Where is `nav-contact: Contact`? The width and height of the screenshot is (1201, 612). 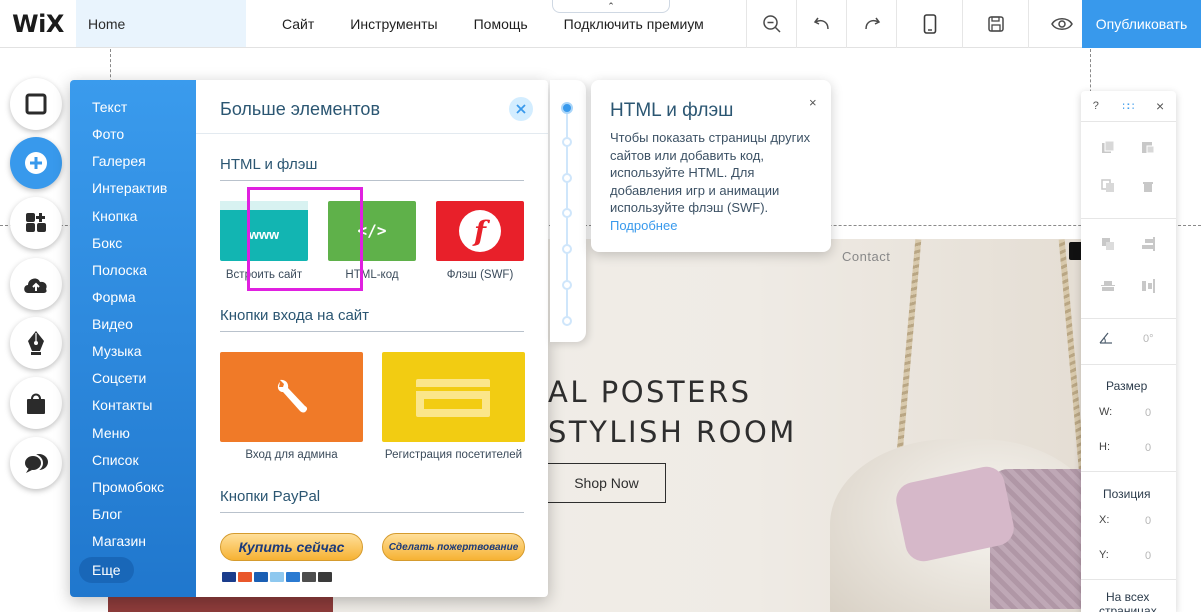 nav-contact: Contact is located at coordinates (866, 256).